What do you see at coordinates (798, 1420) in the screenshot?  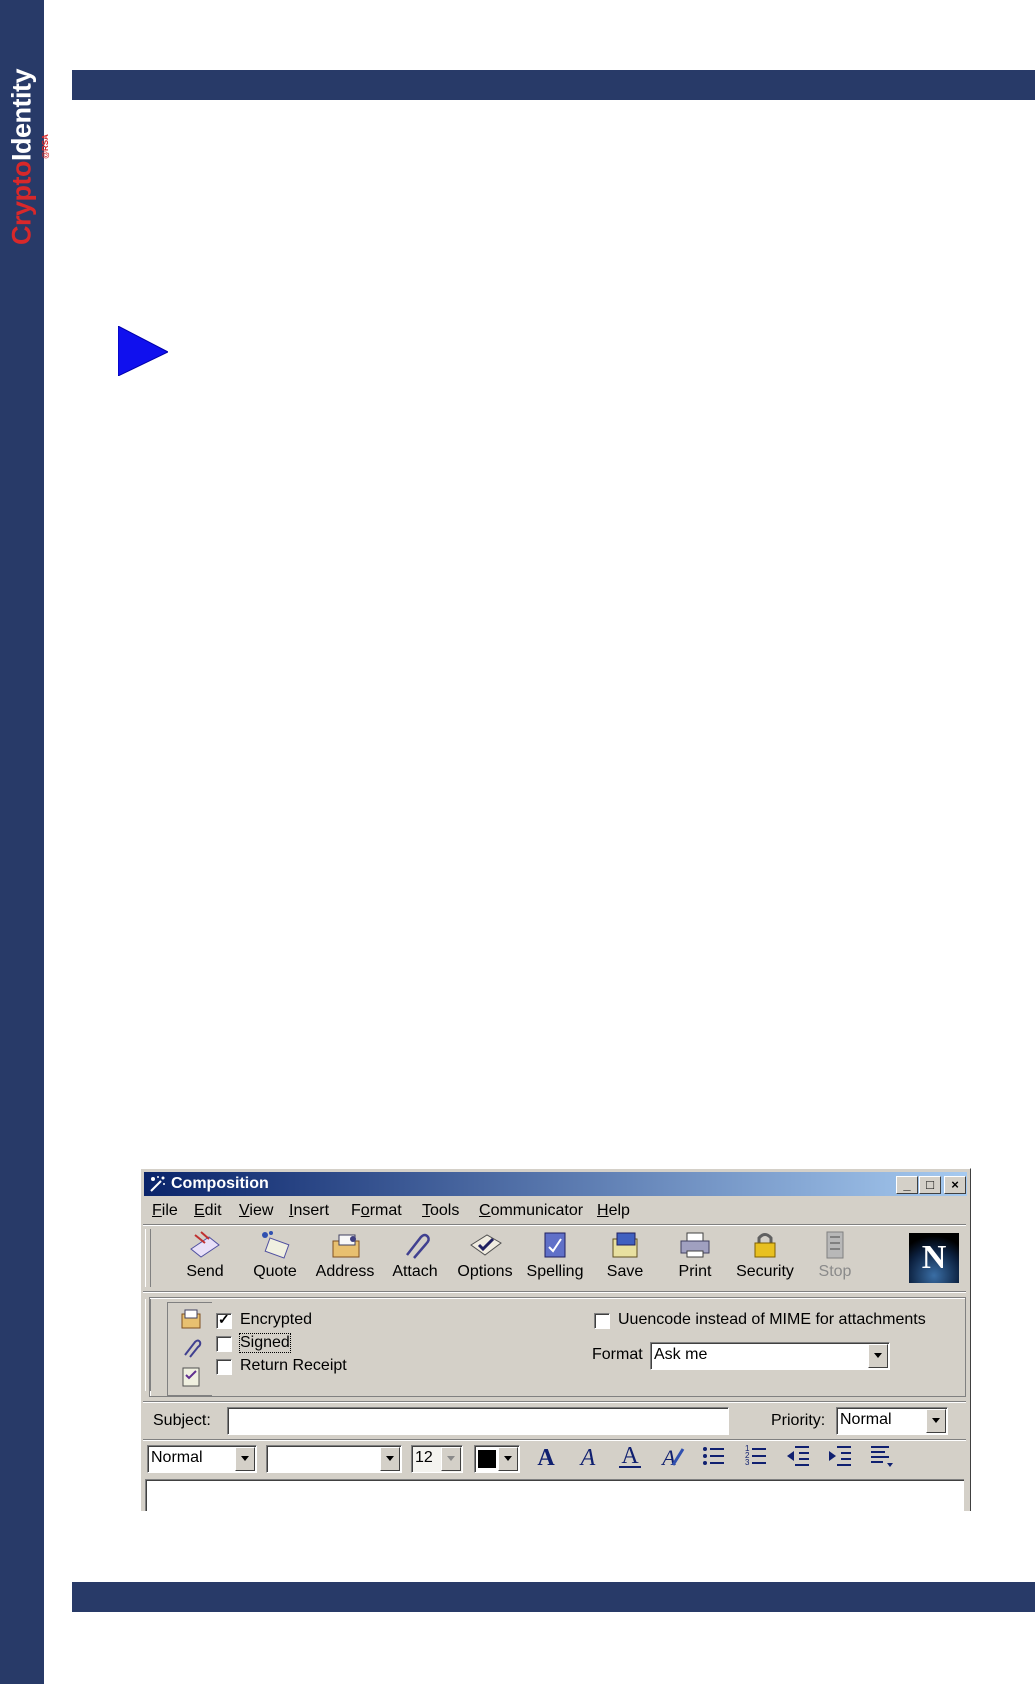 I see `priority-label: Priority:` at bounding box center [798, 1420].